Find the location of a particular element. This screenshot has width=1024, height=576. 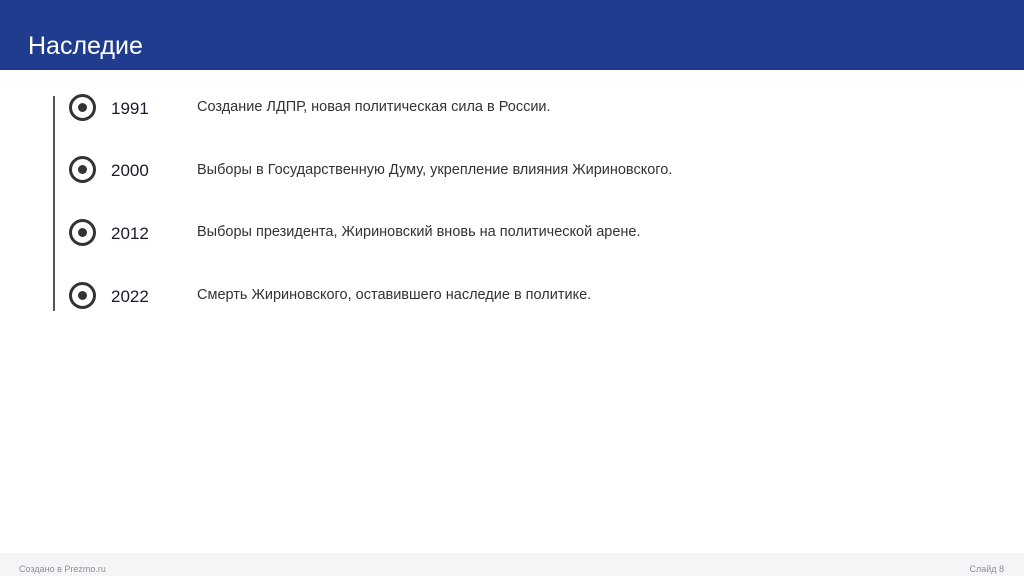

event-year: 2022 is located at coordinates (130, 296).